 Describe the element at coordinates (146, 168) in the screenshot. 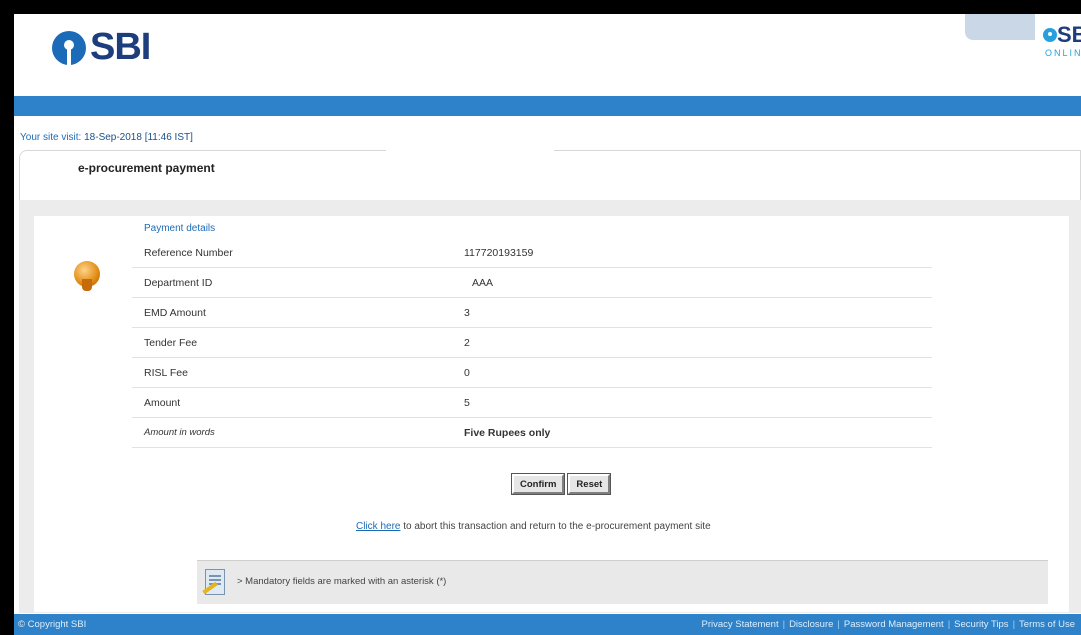

I see `page-title: e-procurement payment` at that location.